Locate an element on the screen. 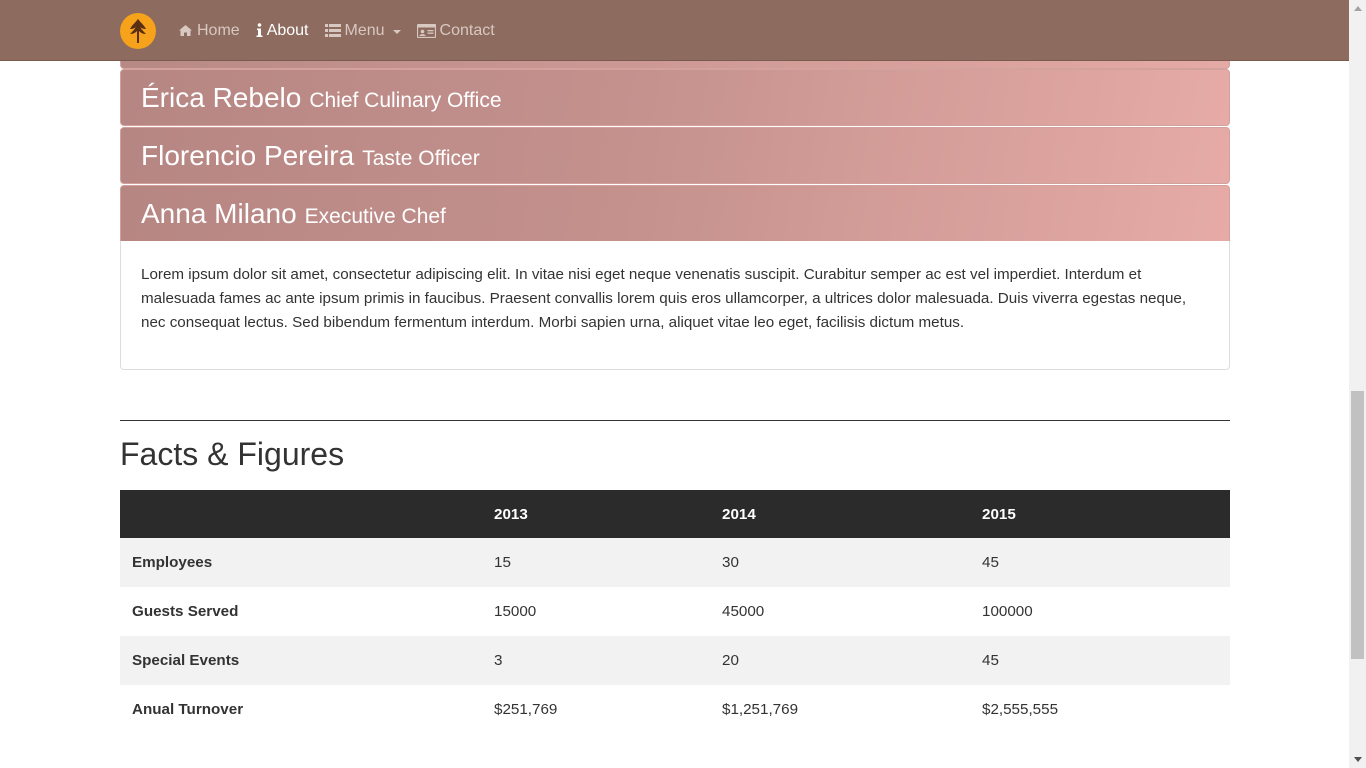  table-cell: $1,251,769 is located at coordinates (760, 709).